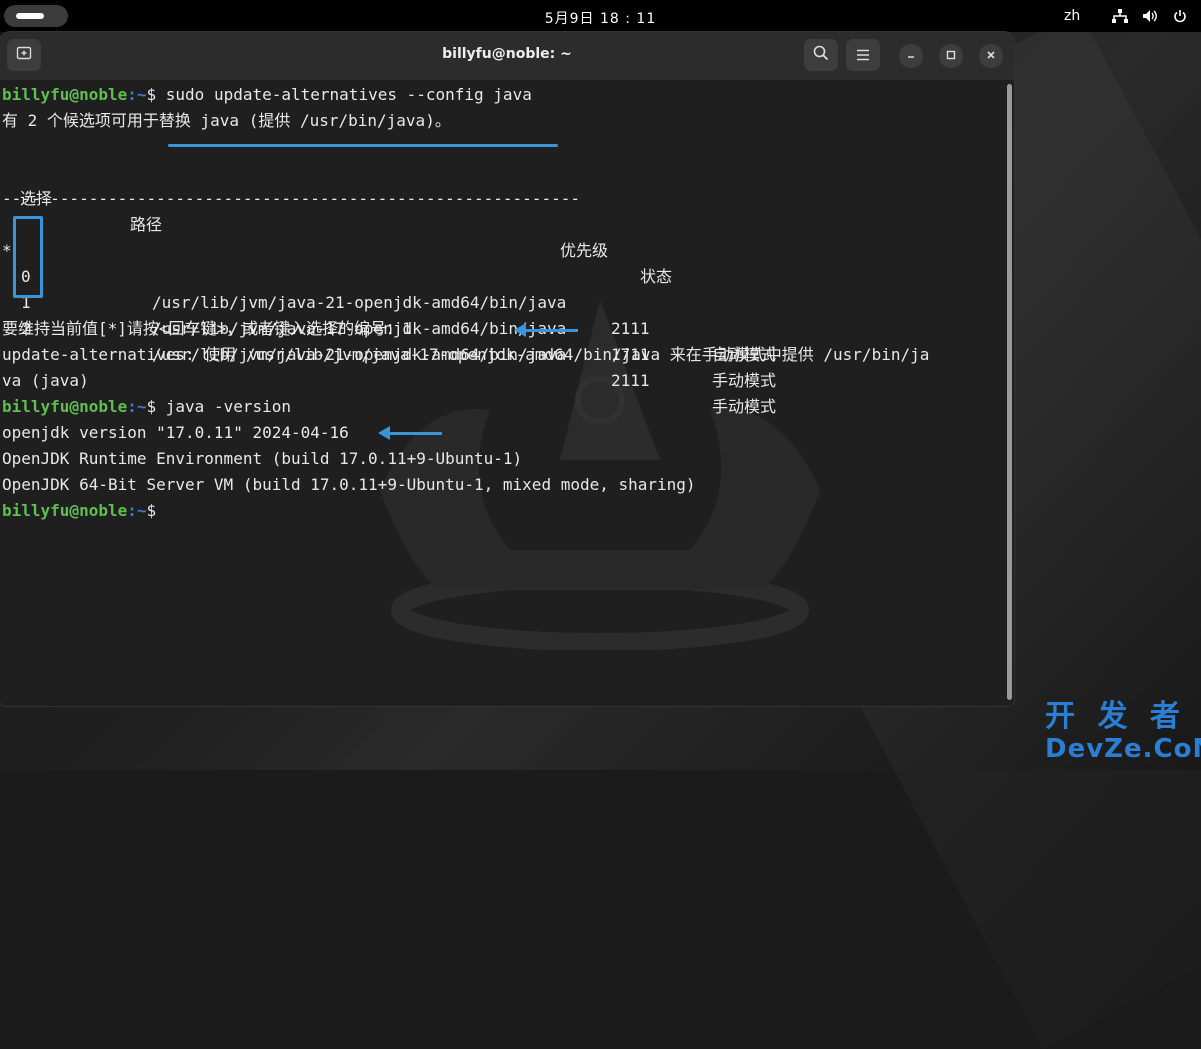 This screenshot has height=1049, width=1201. I want to click on scrollbar-thumb, so click(1009, 392).